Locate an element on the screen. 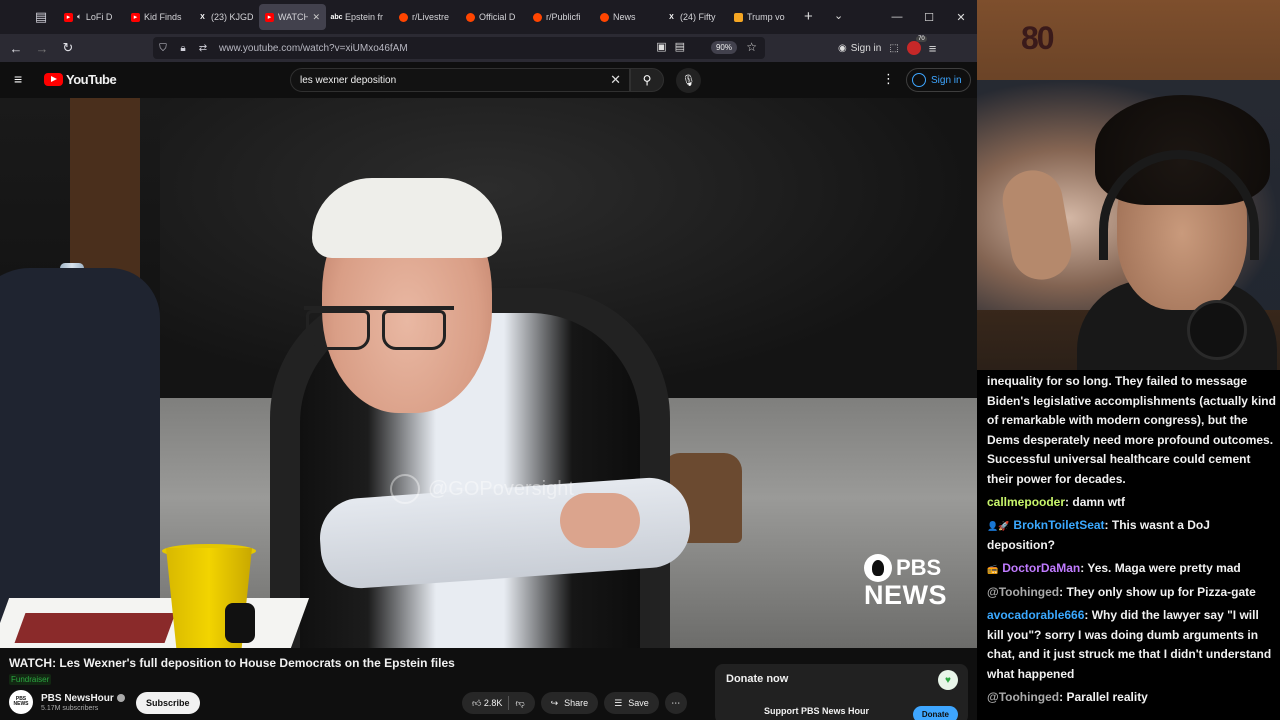  thumbs-down-icon: 👎︎ is located at coordinates (520, 702).